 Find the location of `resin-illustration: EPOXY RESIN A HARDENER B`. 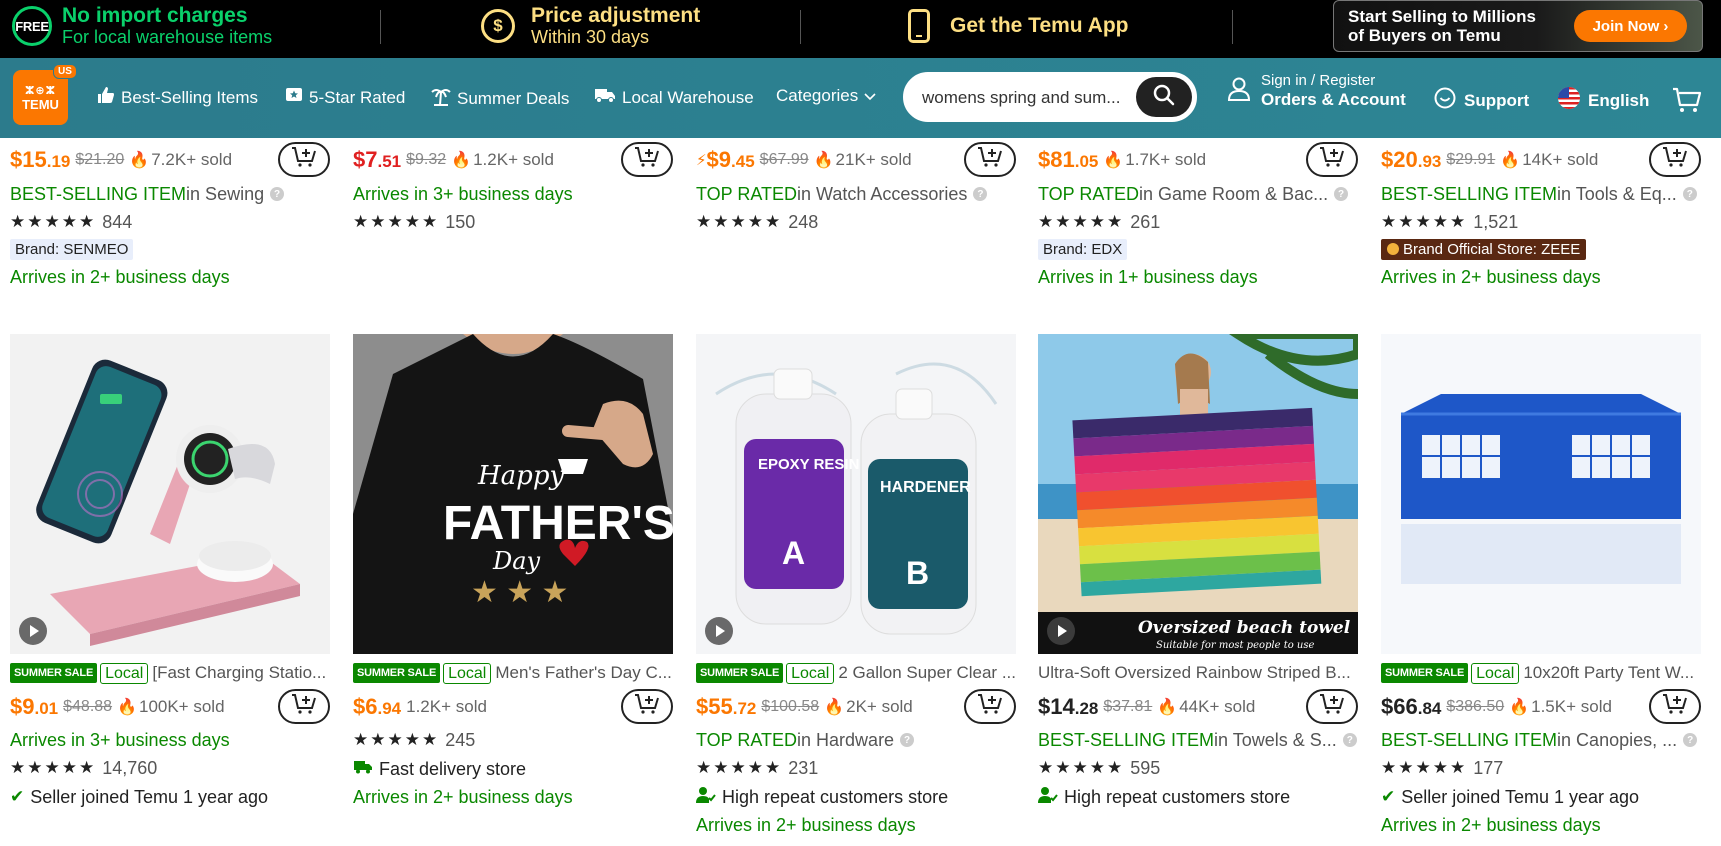

resin-illustration: EPOXY RESIN A HARDENER B is located at coordinates (856, 494).